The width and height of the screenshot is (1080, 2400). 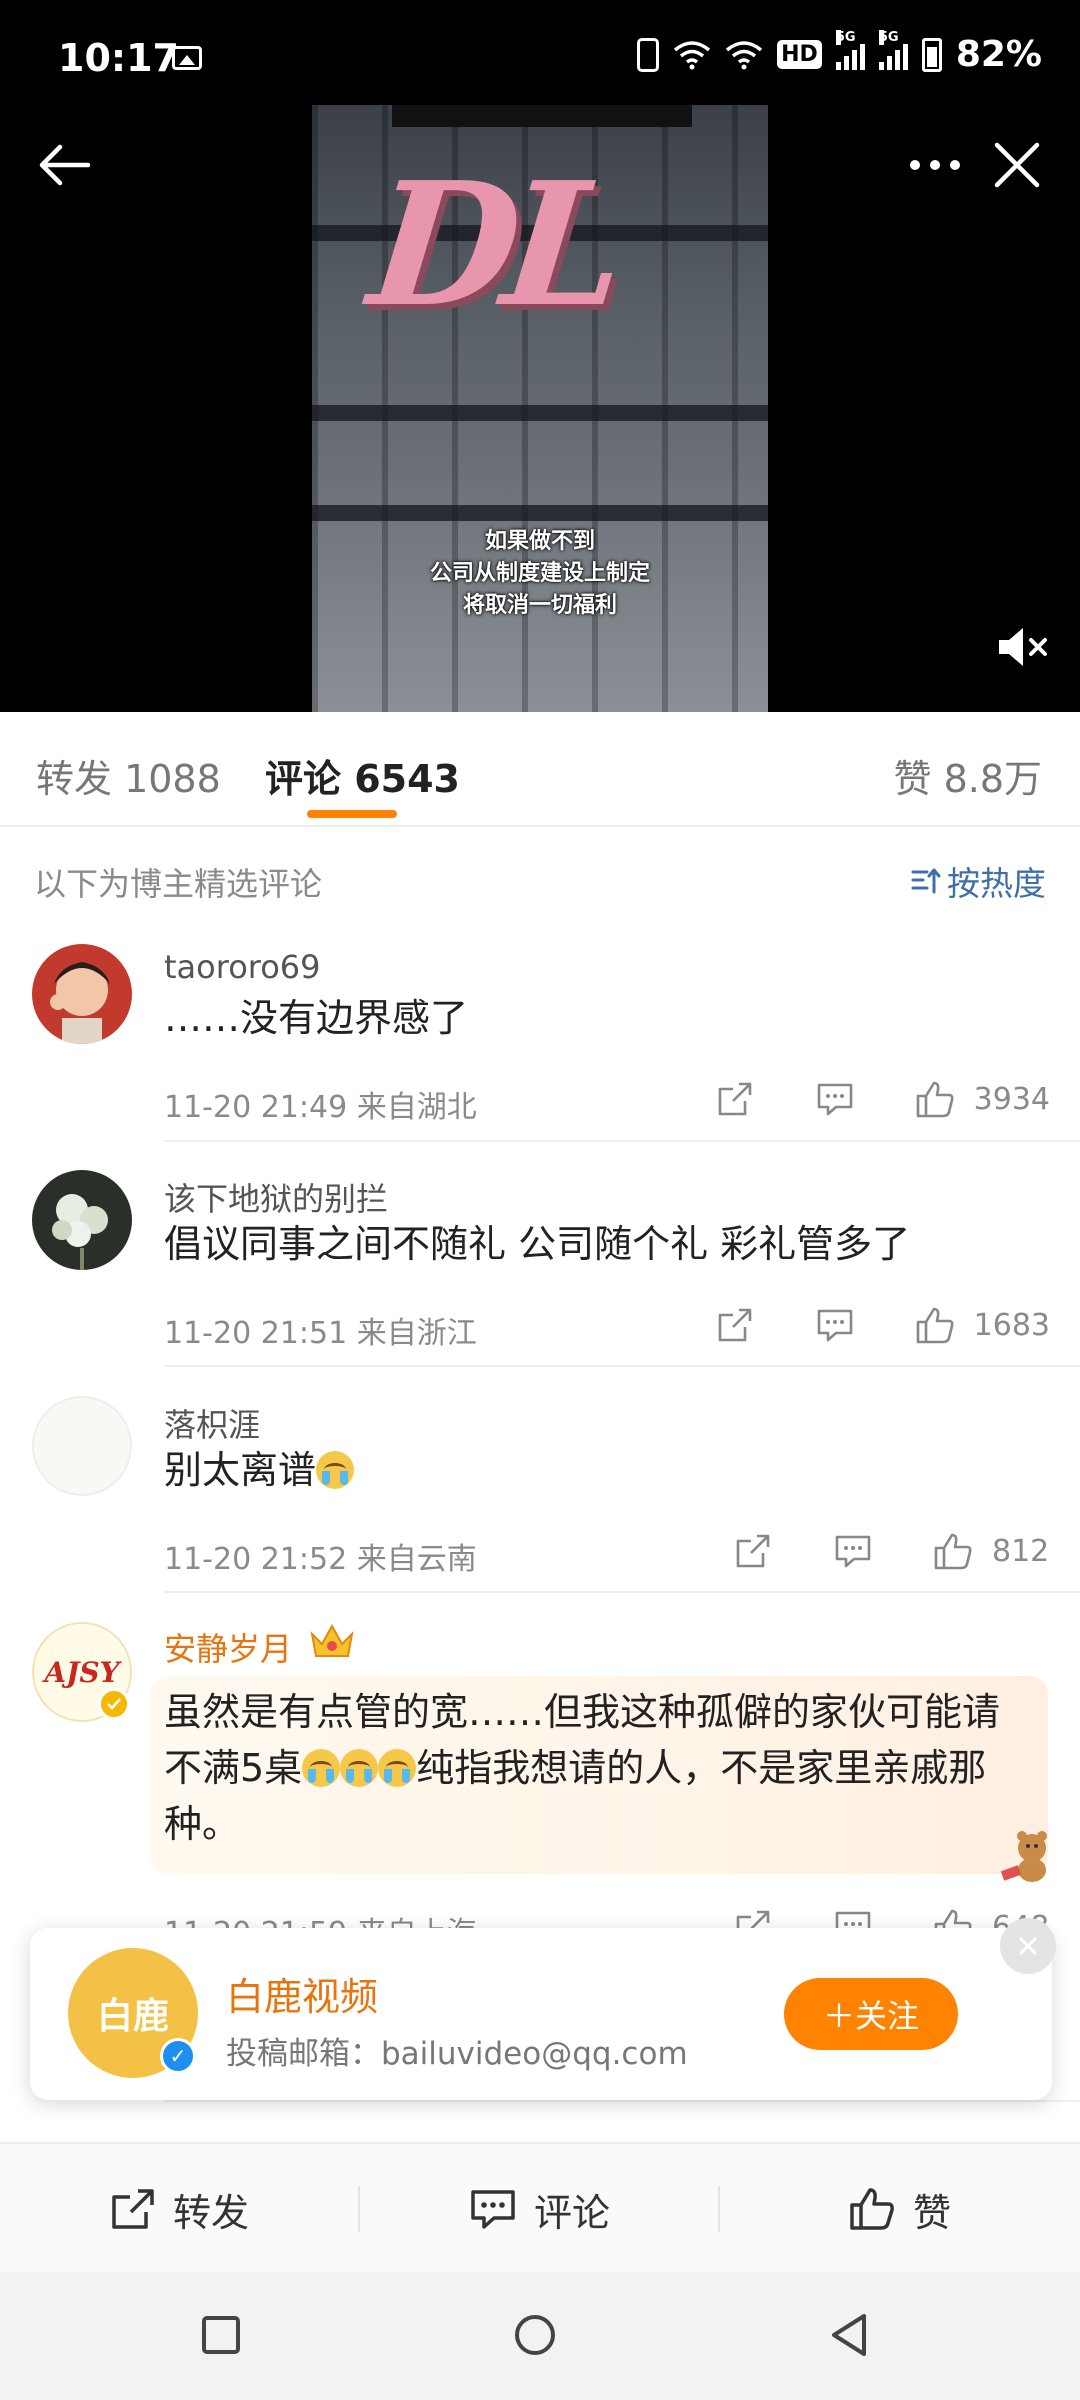 I want to click on status-time: 10:17, so click(x=118, y=58).